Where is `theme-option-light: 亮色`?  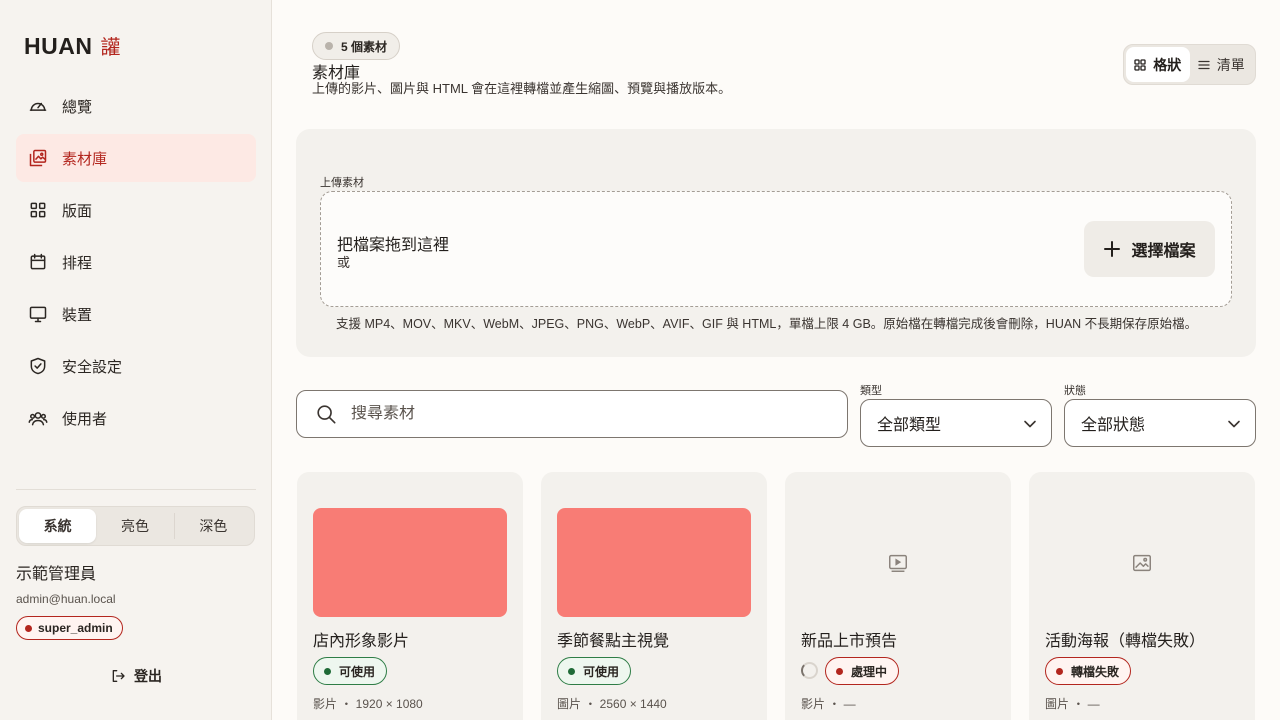 theme-option-light: 亮色 is located at coordinates (134, 526).